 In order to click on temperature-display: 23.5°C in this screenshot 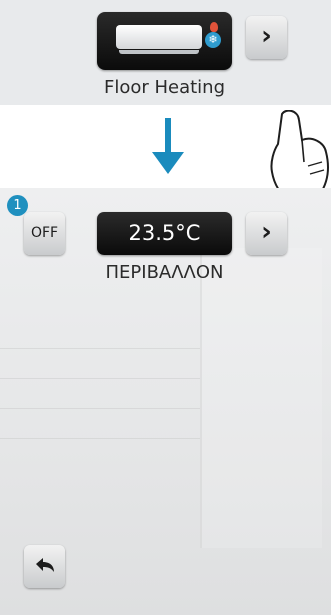, I will do `click(164, 233)`.